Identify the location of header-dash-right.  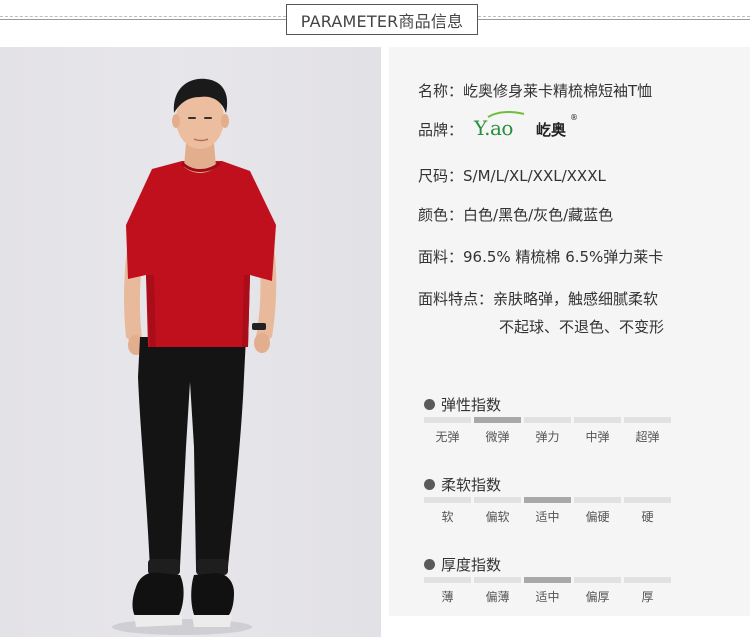
(614, 19).